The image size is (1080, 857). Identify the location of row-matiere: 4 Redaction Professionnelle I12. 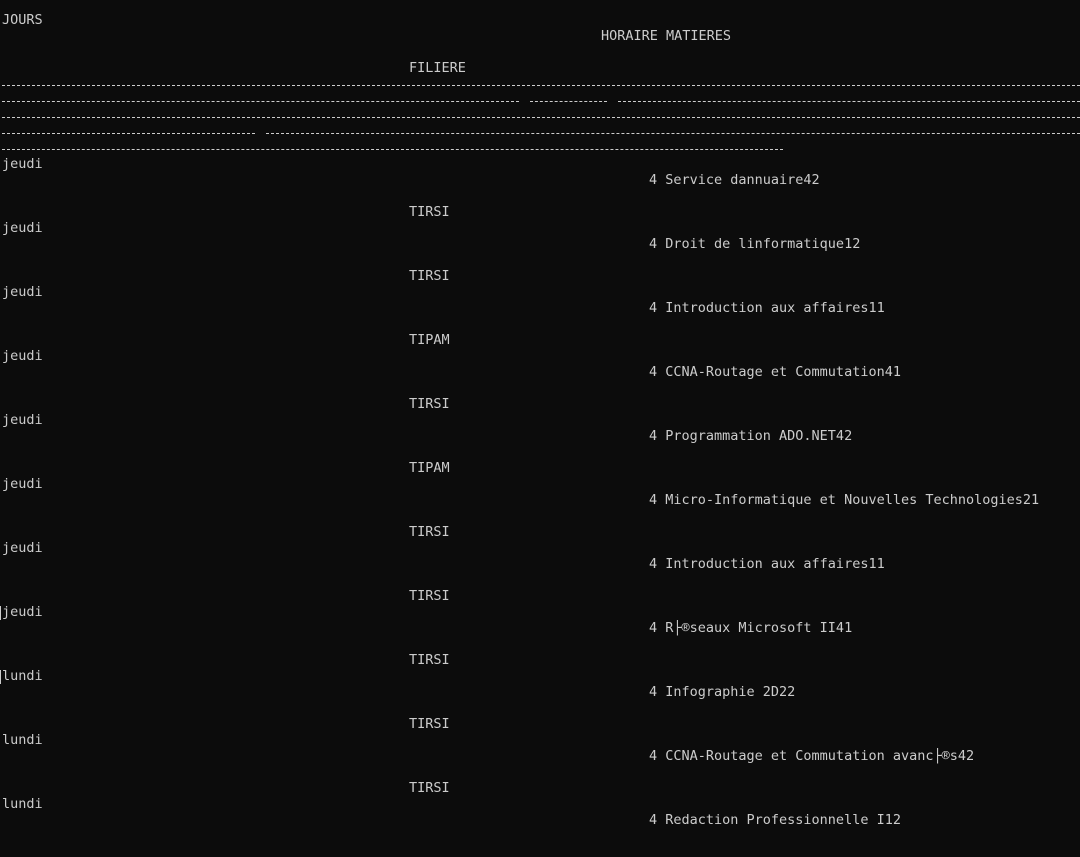
(775, 820).